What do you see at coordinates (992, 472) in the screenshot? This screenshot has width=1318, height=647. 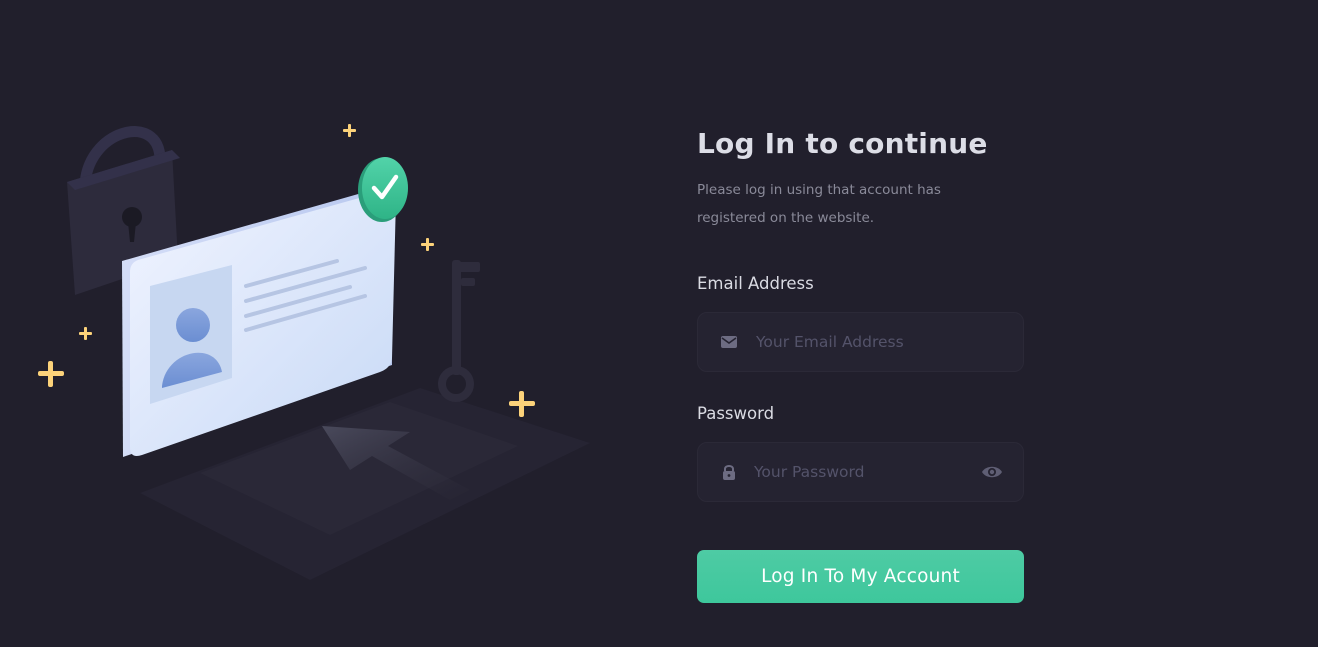 I see `eye-icon` at bounding box center [992, 472].